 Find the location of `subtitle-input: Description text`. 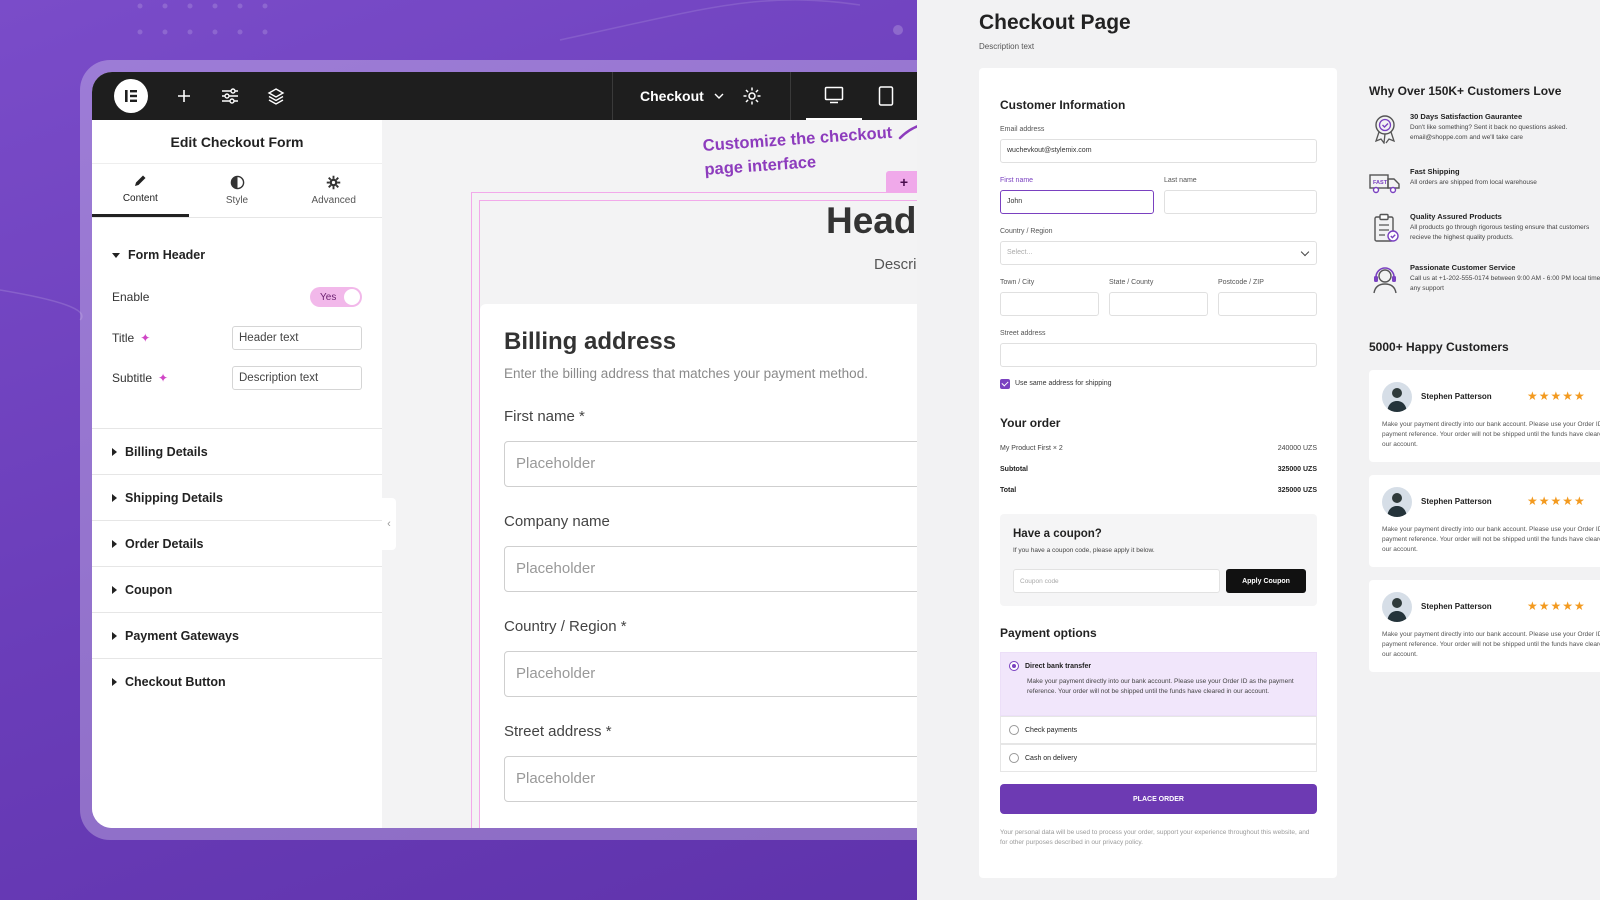

subtitle-input: Description text is located at coordinates (297, 378).